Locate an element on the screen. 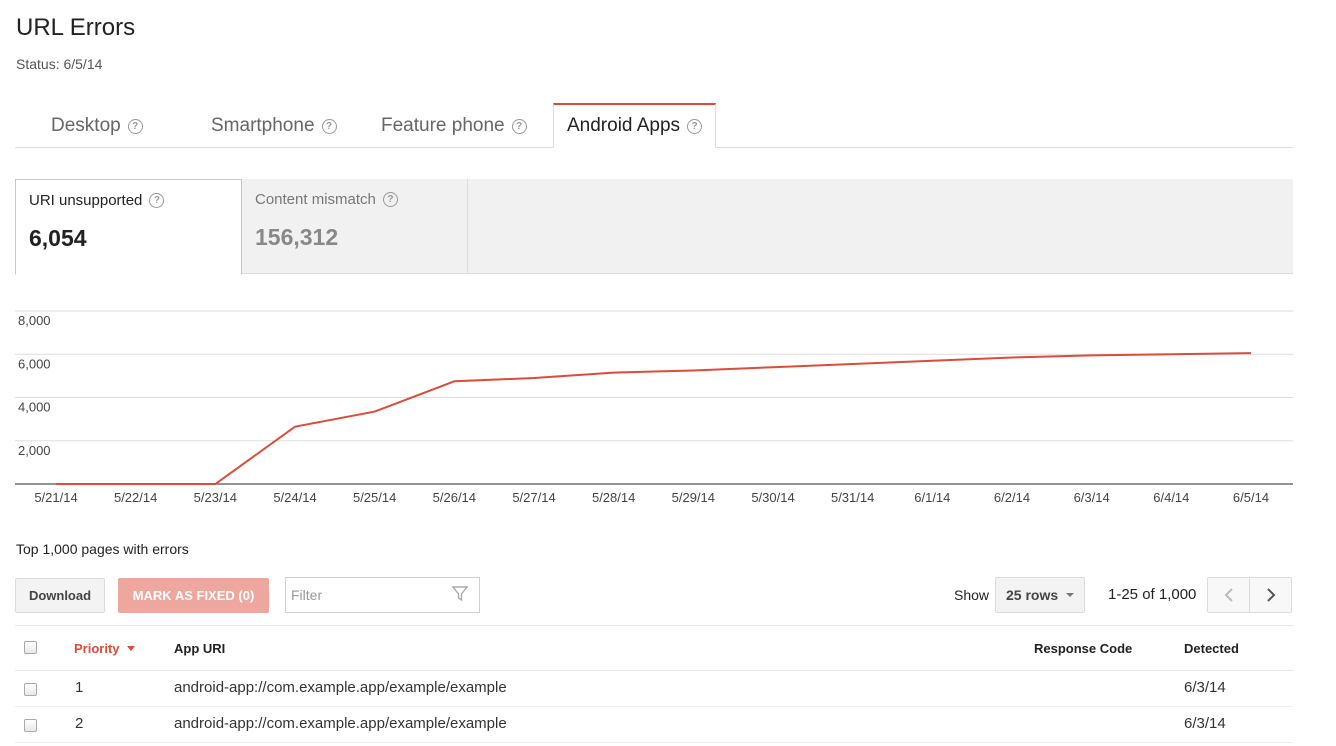 The width and height of the screenshot is (1336, 746). previous-page-button is located at coordinates (1228, 595).